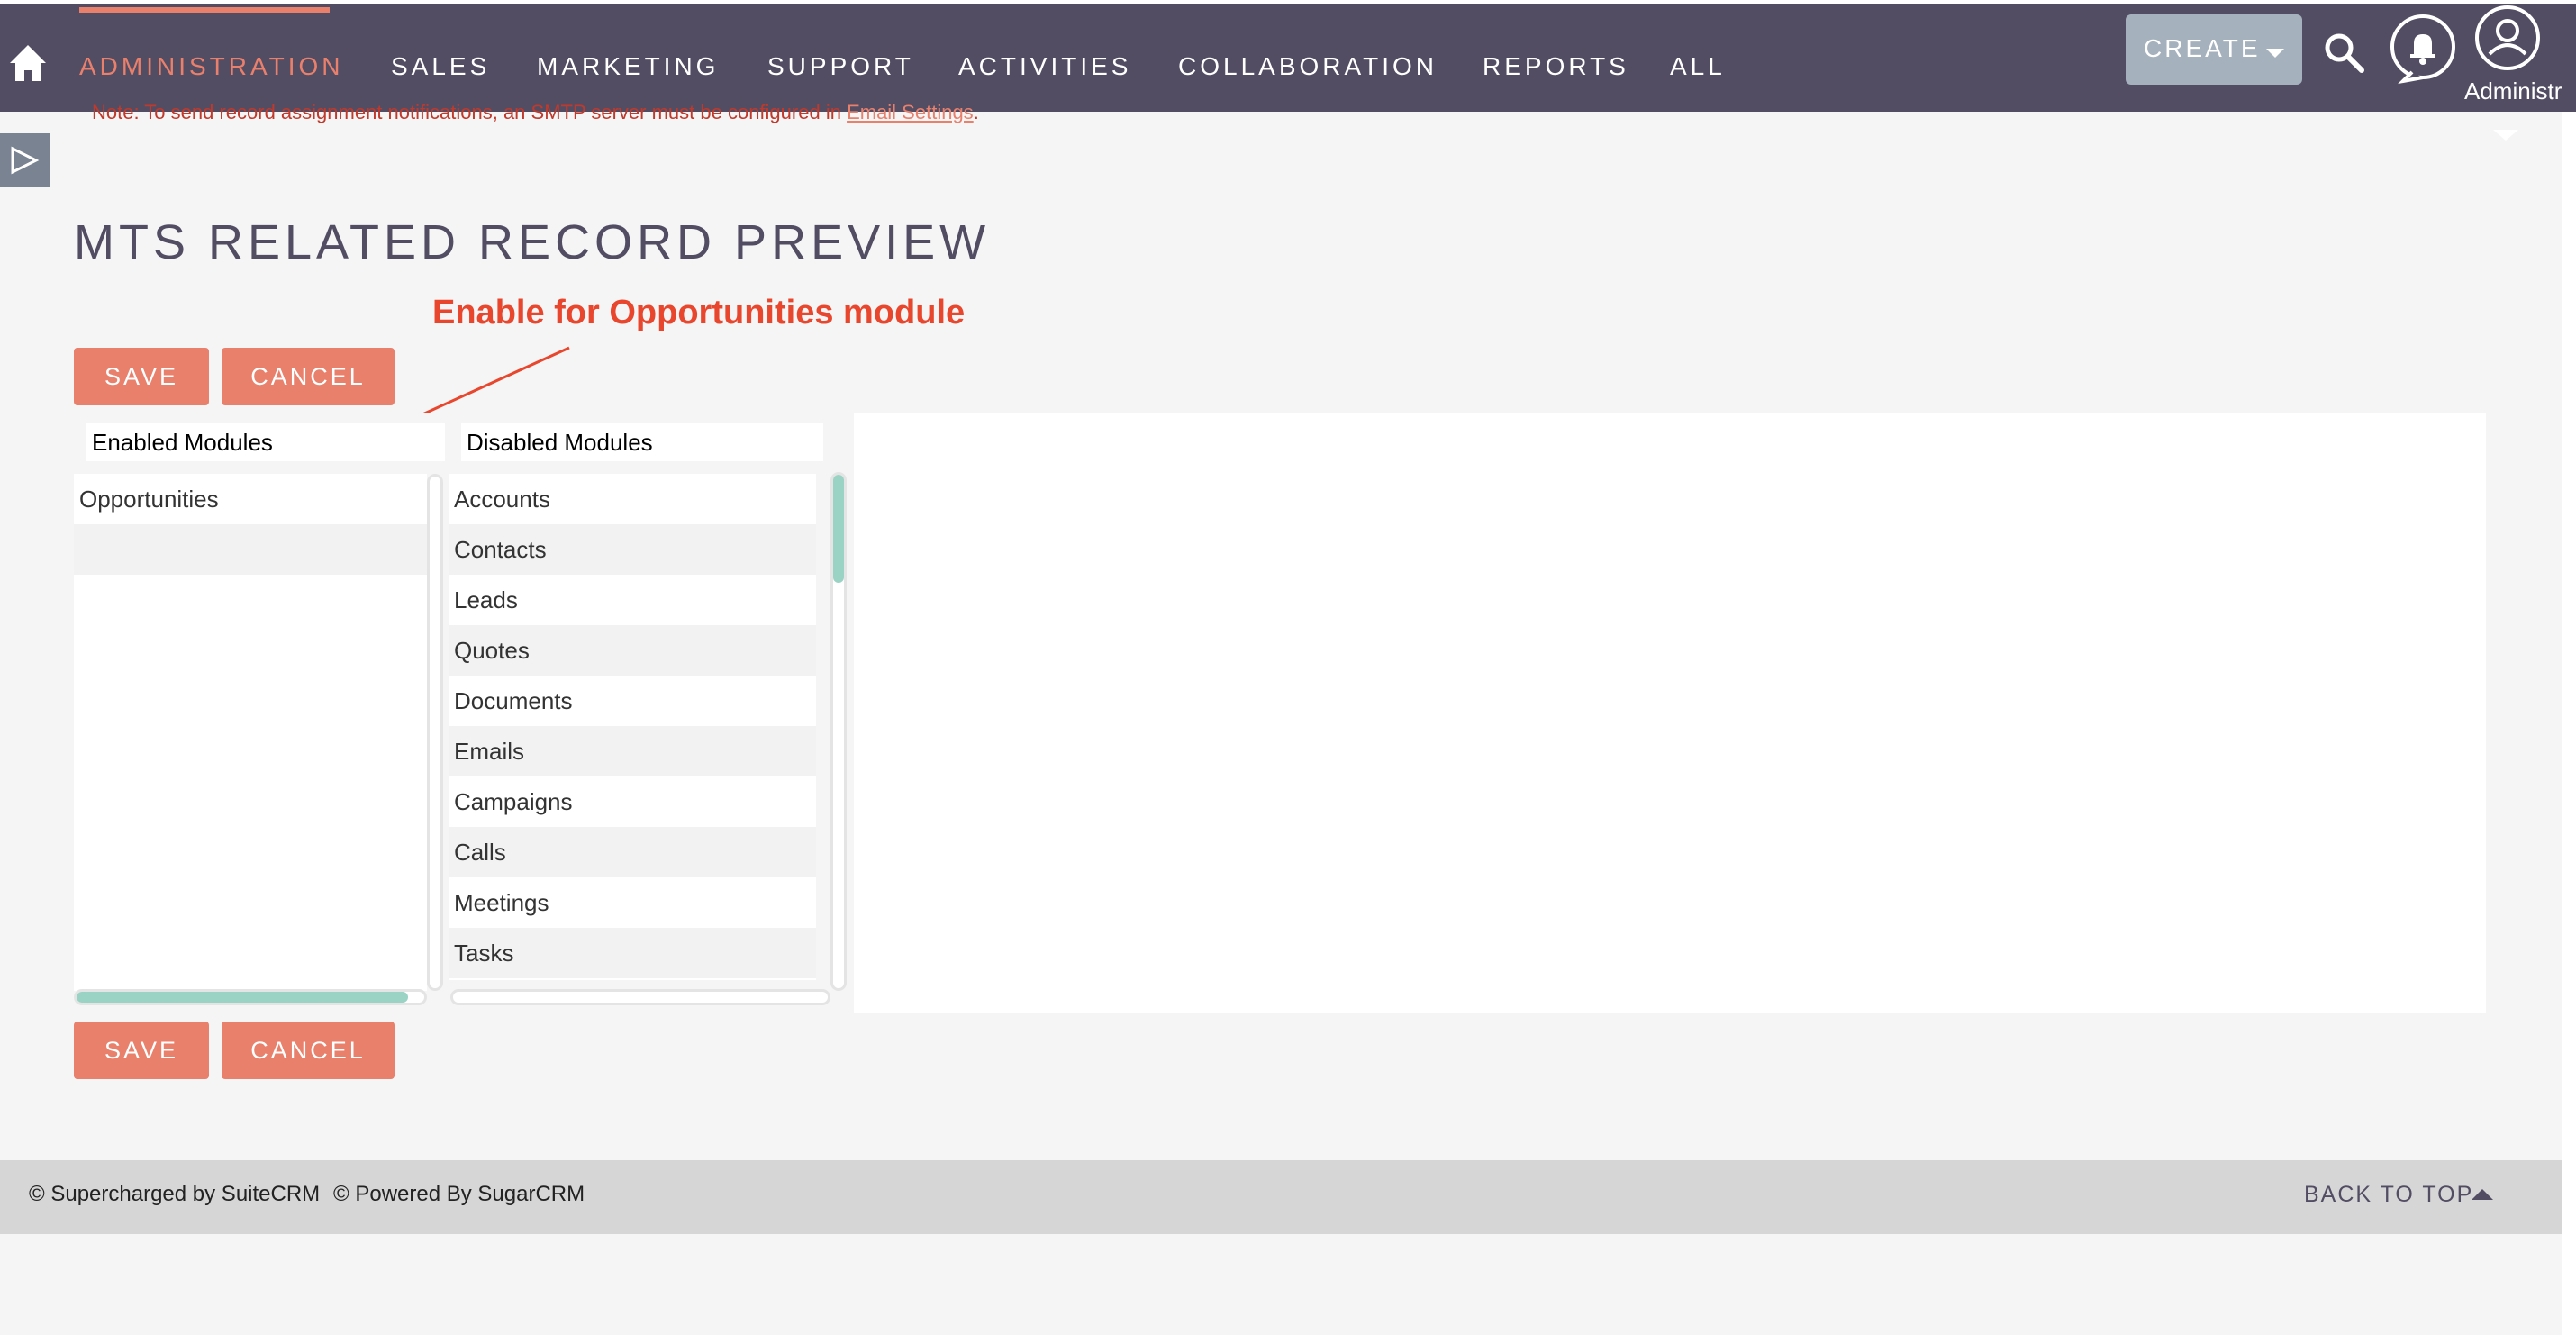 The image size is (2576, 1335). Describe the element at coordinates (2423, 49) in the screenshot. I see `notification-bell-icon` at that location.